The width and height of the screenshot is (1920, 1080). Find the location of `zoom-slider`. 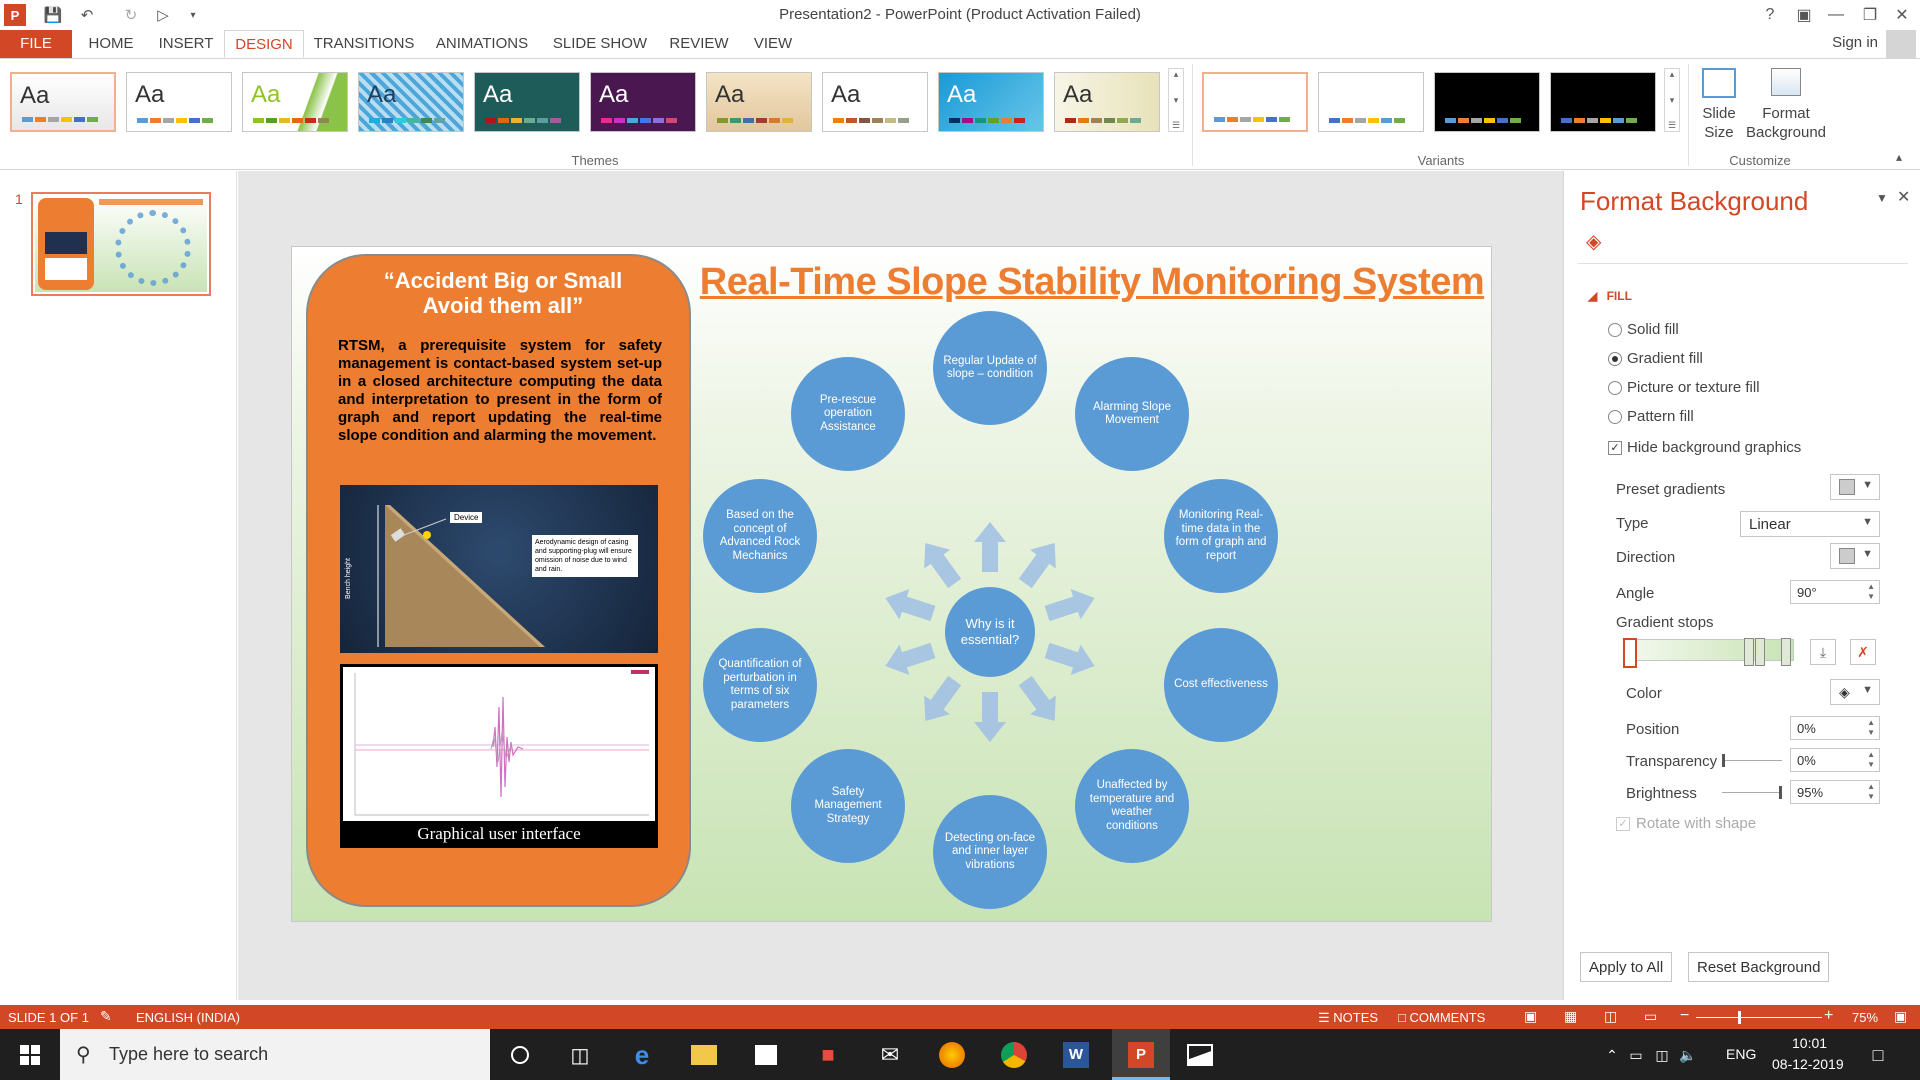

zoom-slider is located at coordinates (1759, 1017).